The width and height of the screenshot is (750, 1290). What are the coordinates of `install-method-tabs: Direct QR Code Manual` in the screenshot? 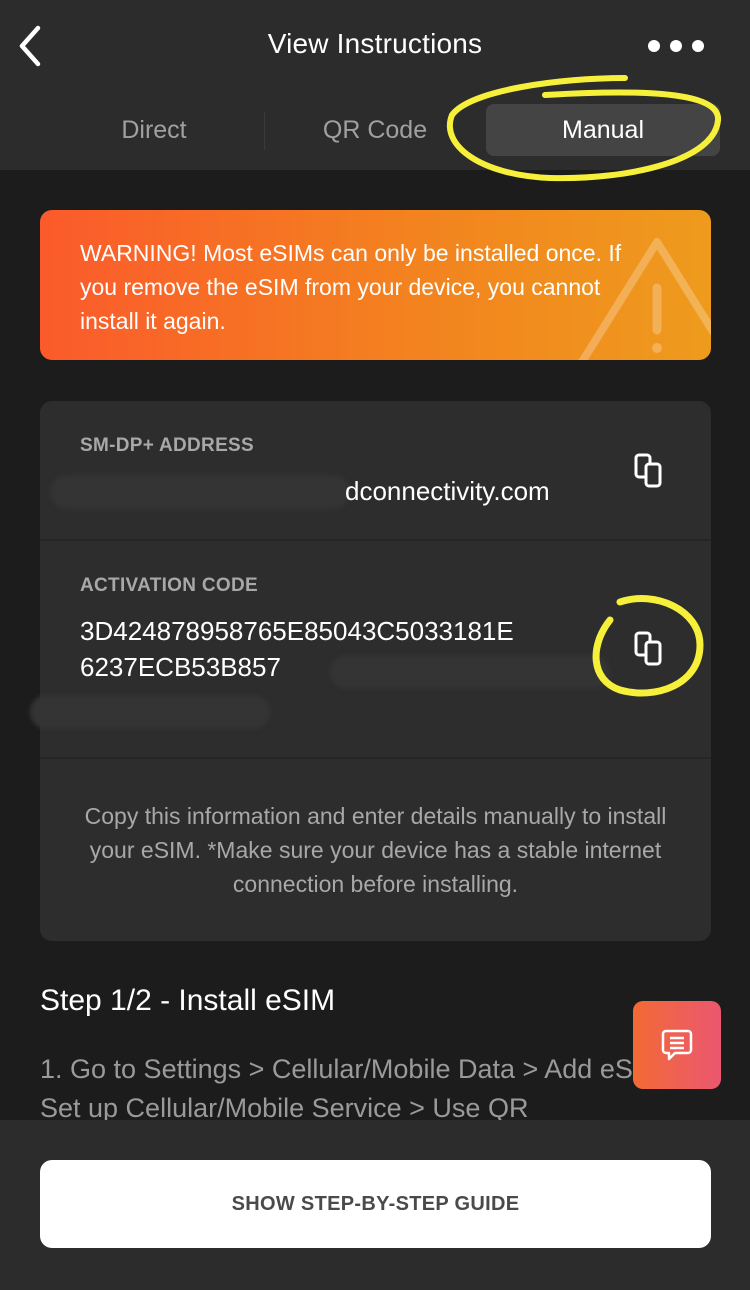 It's located at (382, 130).